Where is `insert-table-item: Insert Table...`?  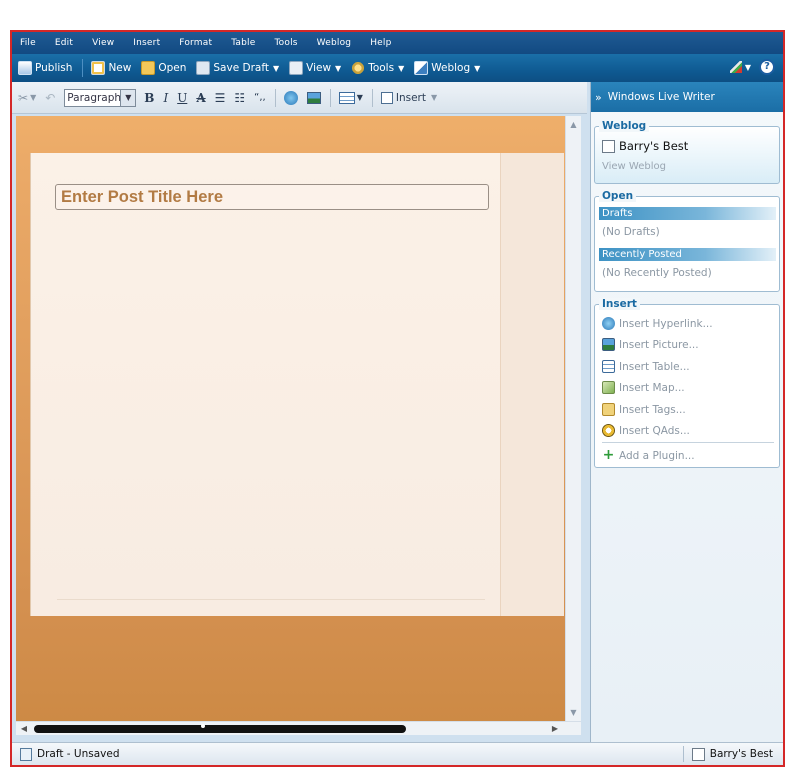 insert-table-item: Insert Table... is located at coordinates (646, 366).